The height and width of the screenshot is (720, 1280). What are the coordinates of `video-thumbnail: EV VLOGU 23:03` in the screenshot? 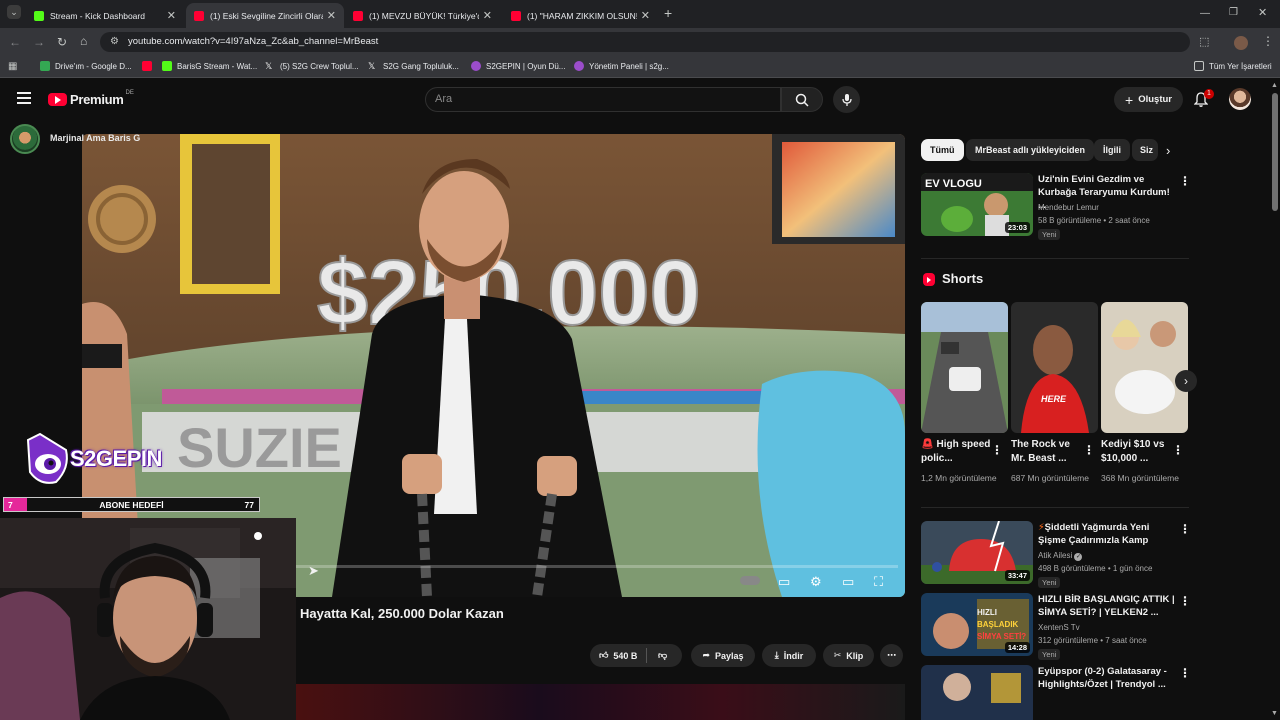 It's located at (977, 204).